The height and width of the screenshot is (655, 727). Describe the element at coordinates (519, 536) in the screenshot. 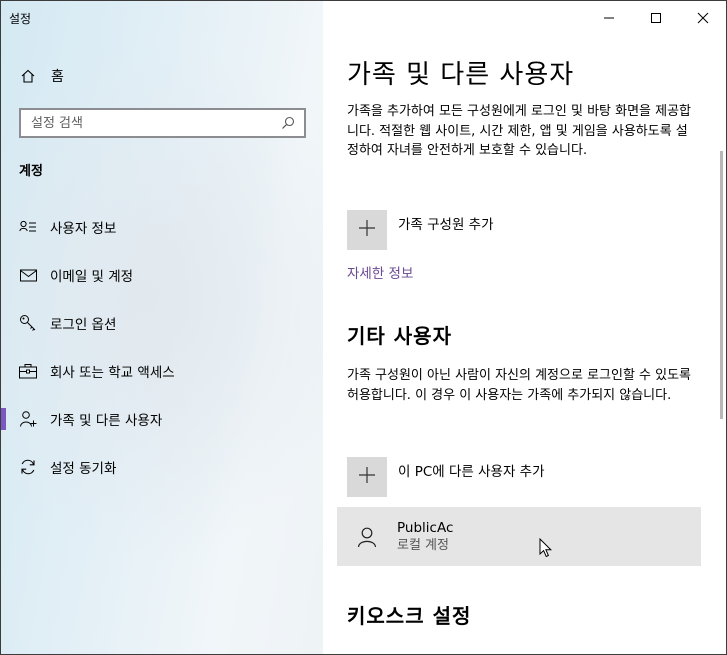

I see `user-account-card: PublicAc 로컬 계정` at that location.